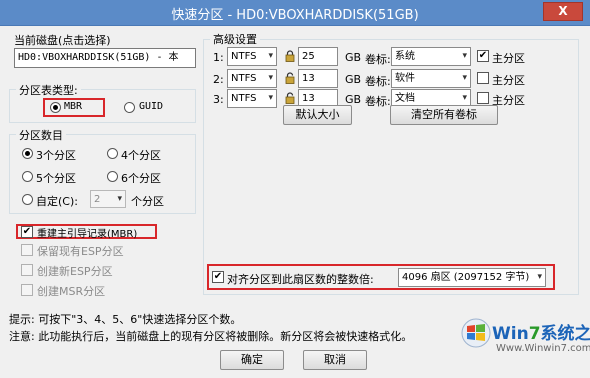  What do you see at coordinates (71, 291) in the screenshot?
I see `create-msr-label: 创建MSR分区` at bounding box center [71, 291].